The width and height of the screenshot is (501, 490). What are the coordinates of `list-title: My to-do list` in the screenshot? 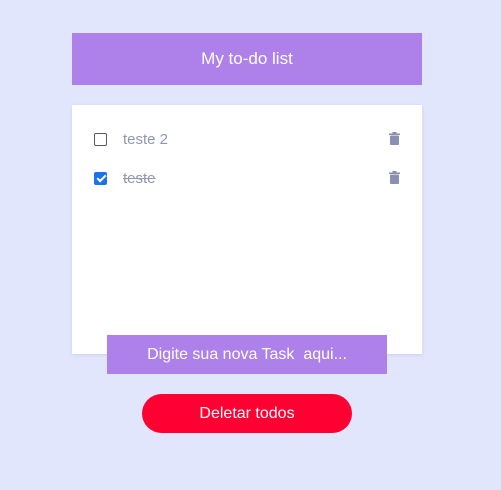 It's located at (247, 58).